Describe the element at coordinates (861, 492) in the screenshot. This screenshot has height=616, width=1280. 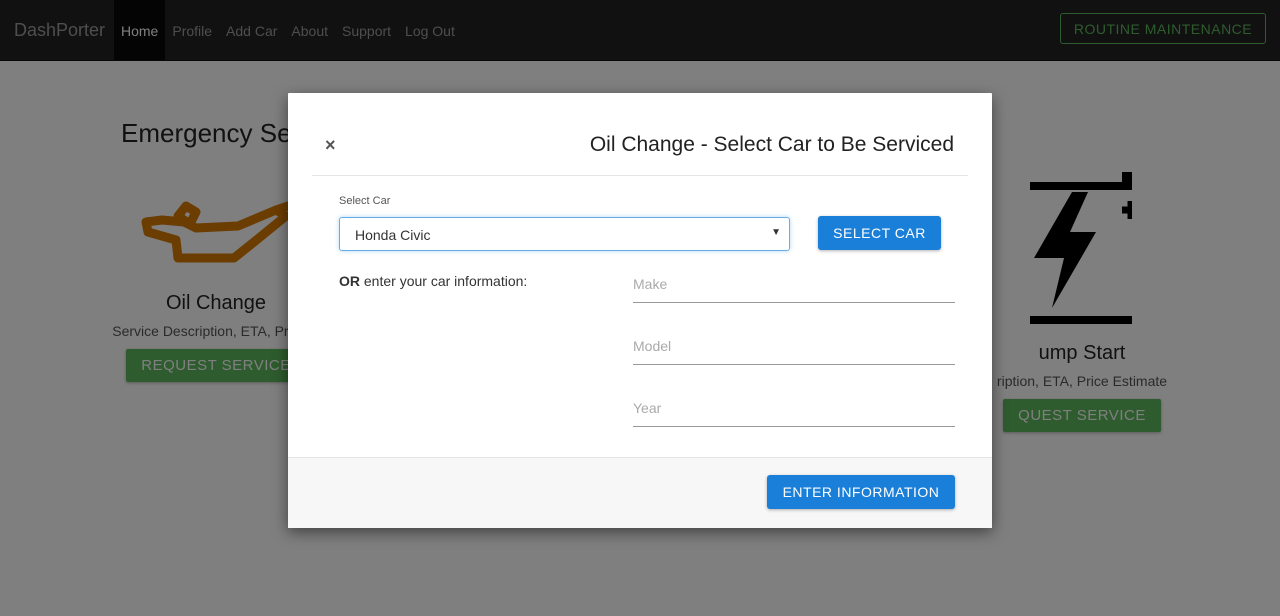
I see `enter-information-button: ENTER INFORMATION` at that location.